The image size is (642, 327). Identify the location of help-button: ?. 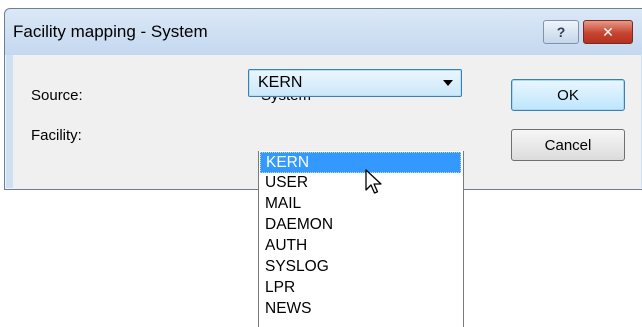
(561, 32).